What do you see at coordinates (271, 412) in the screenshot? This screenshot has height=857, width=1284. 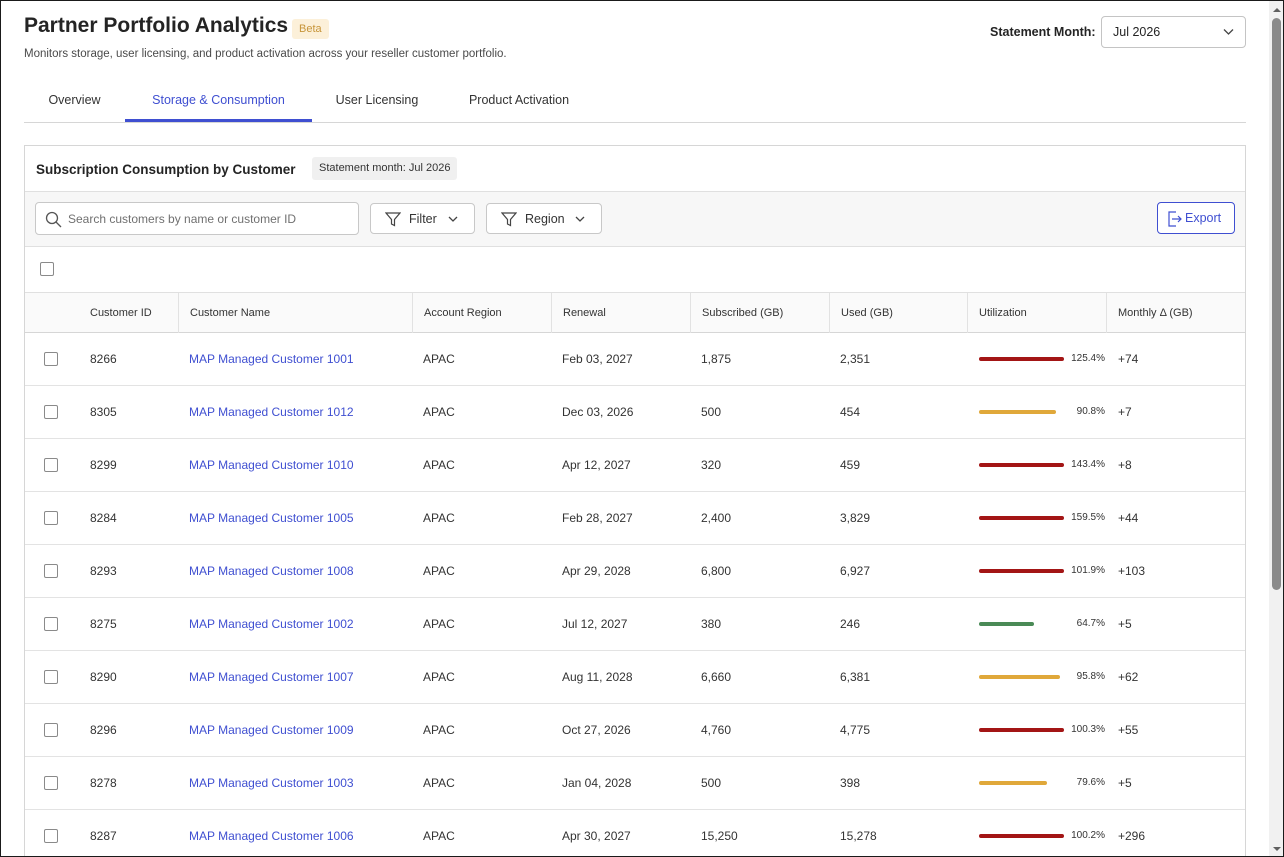 I see `customer-name-link: MAP Managed Customer 1012` at bounding box center [271, 412].